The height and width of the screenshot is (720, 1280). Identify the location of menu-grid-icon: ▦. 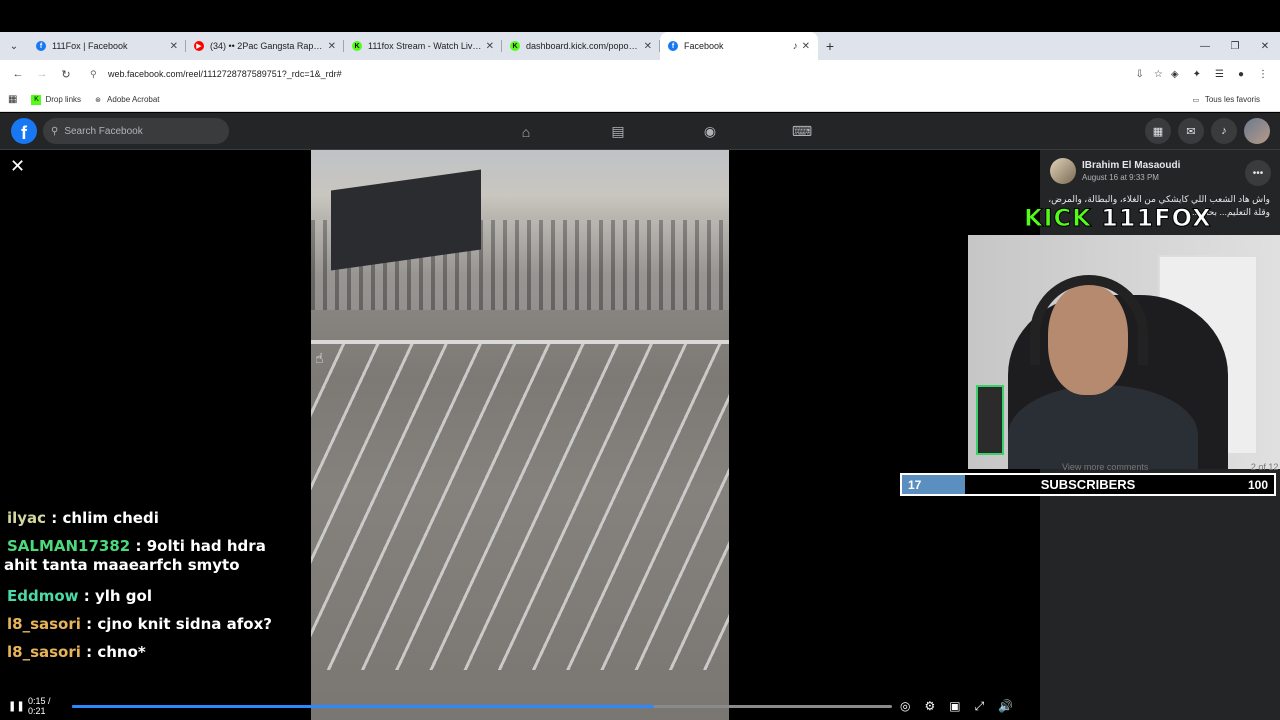
(1158, 131).